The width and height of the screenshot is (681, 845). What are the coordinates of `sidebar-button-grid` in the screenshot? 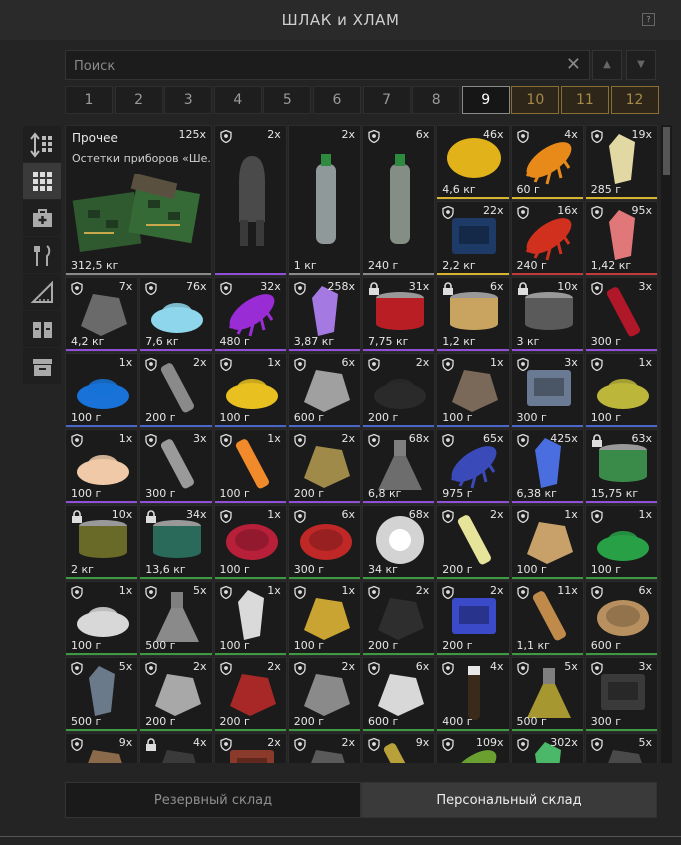 It's located at (42, 181).